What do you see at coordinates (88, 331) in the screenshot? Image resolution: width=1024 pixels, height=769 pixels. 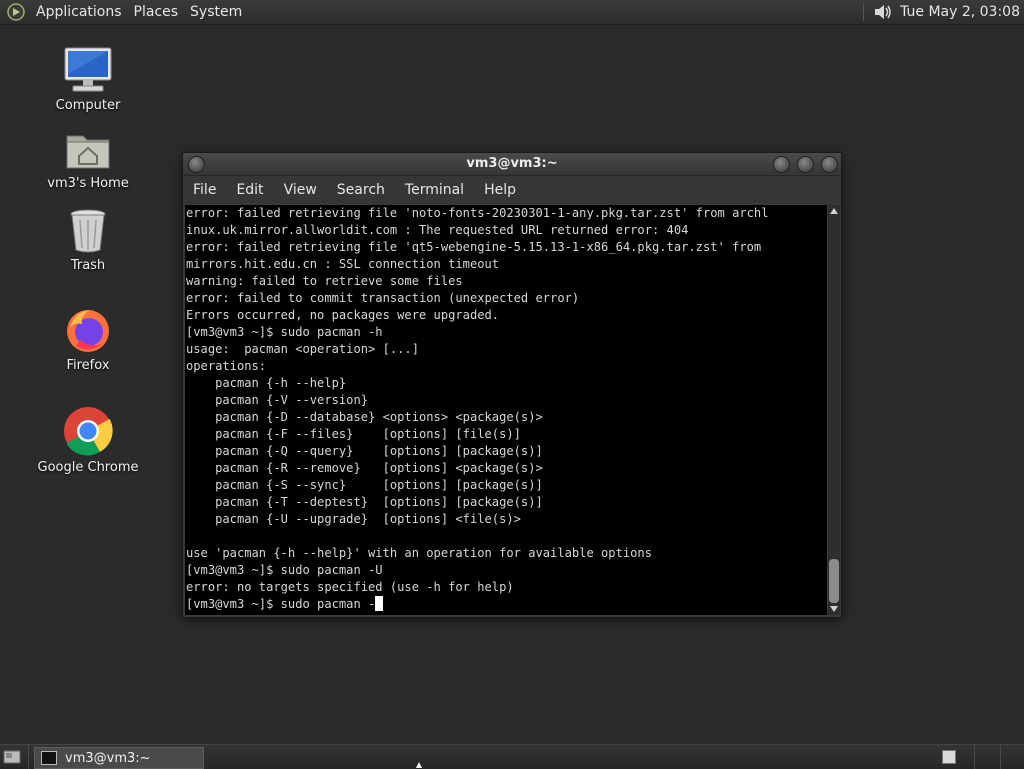 I see `firefox-icon` at bounding box center [88, 331].